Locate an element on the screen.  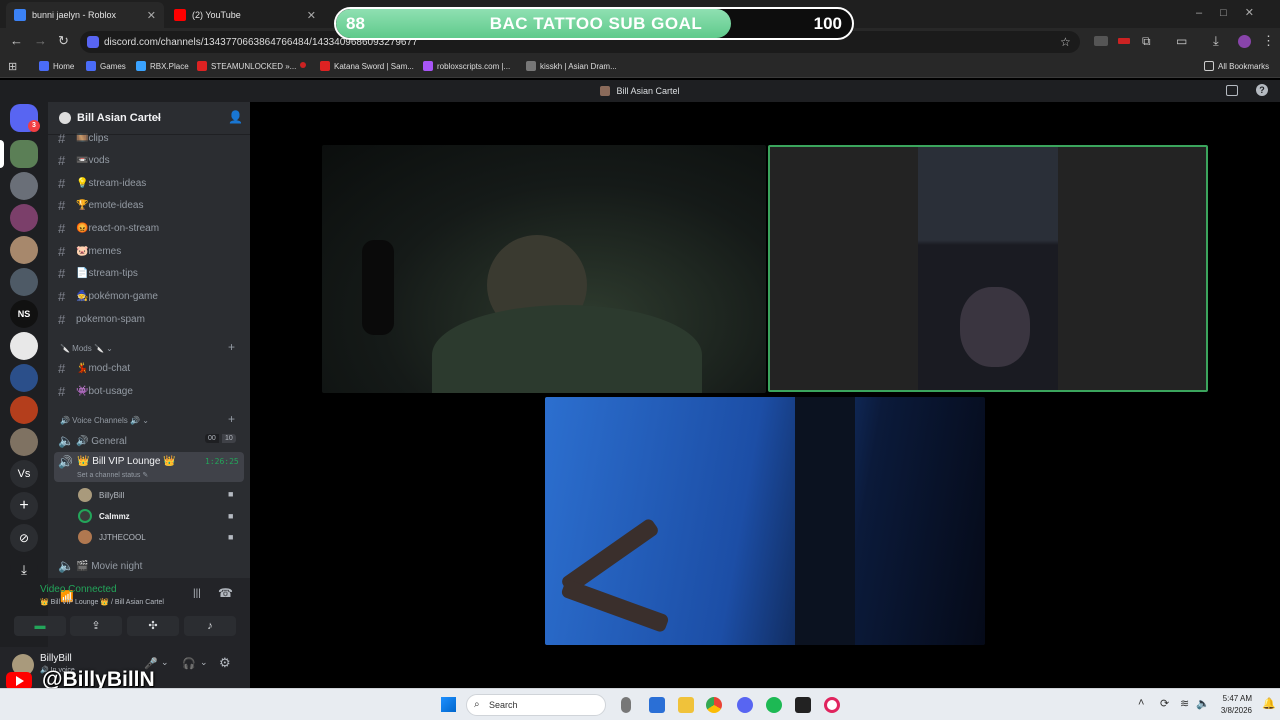
disconnect-icon: ☎ is located at coordinates (225, 593).